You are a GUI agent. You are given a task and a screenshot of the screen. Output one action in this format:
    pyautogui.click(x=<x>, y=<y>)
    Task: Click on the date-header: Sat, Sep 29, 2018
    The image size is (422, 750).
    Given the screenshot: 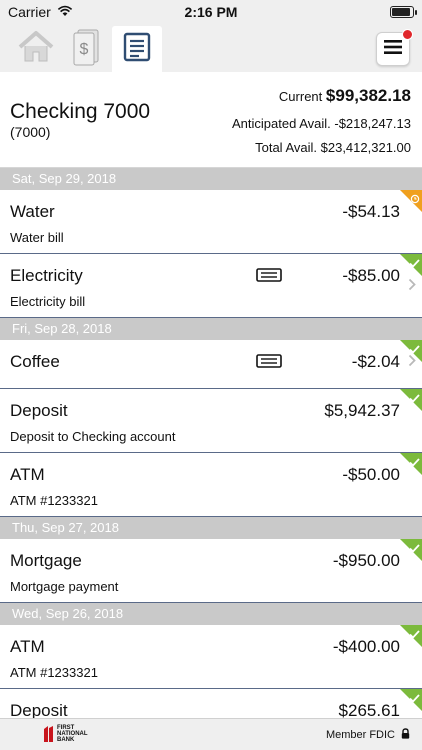 What is the action you would take?
    pyautogui.click(x=211, y=179)
    